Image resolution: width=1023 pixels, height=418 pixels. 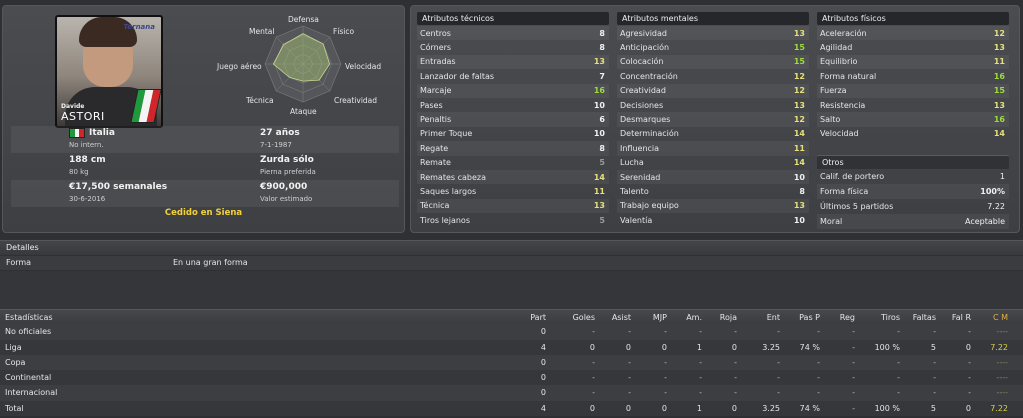 I want to click on stats-column-header: MJP, so click(x=647, y=317).